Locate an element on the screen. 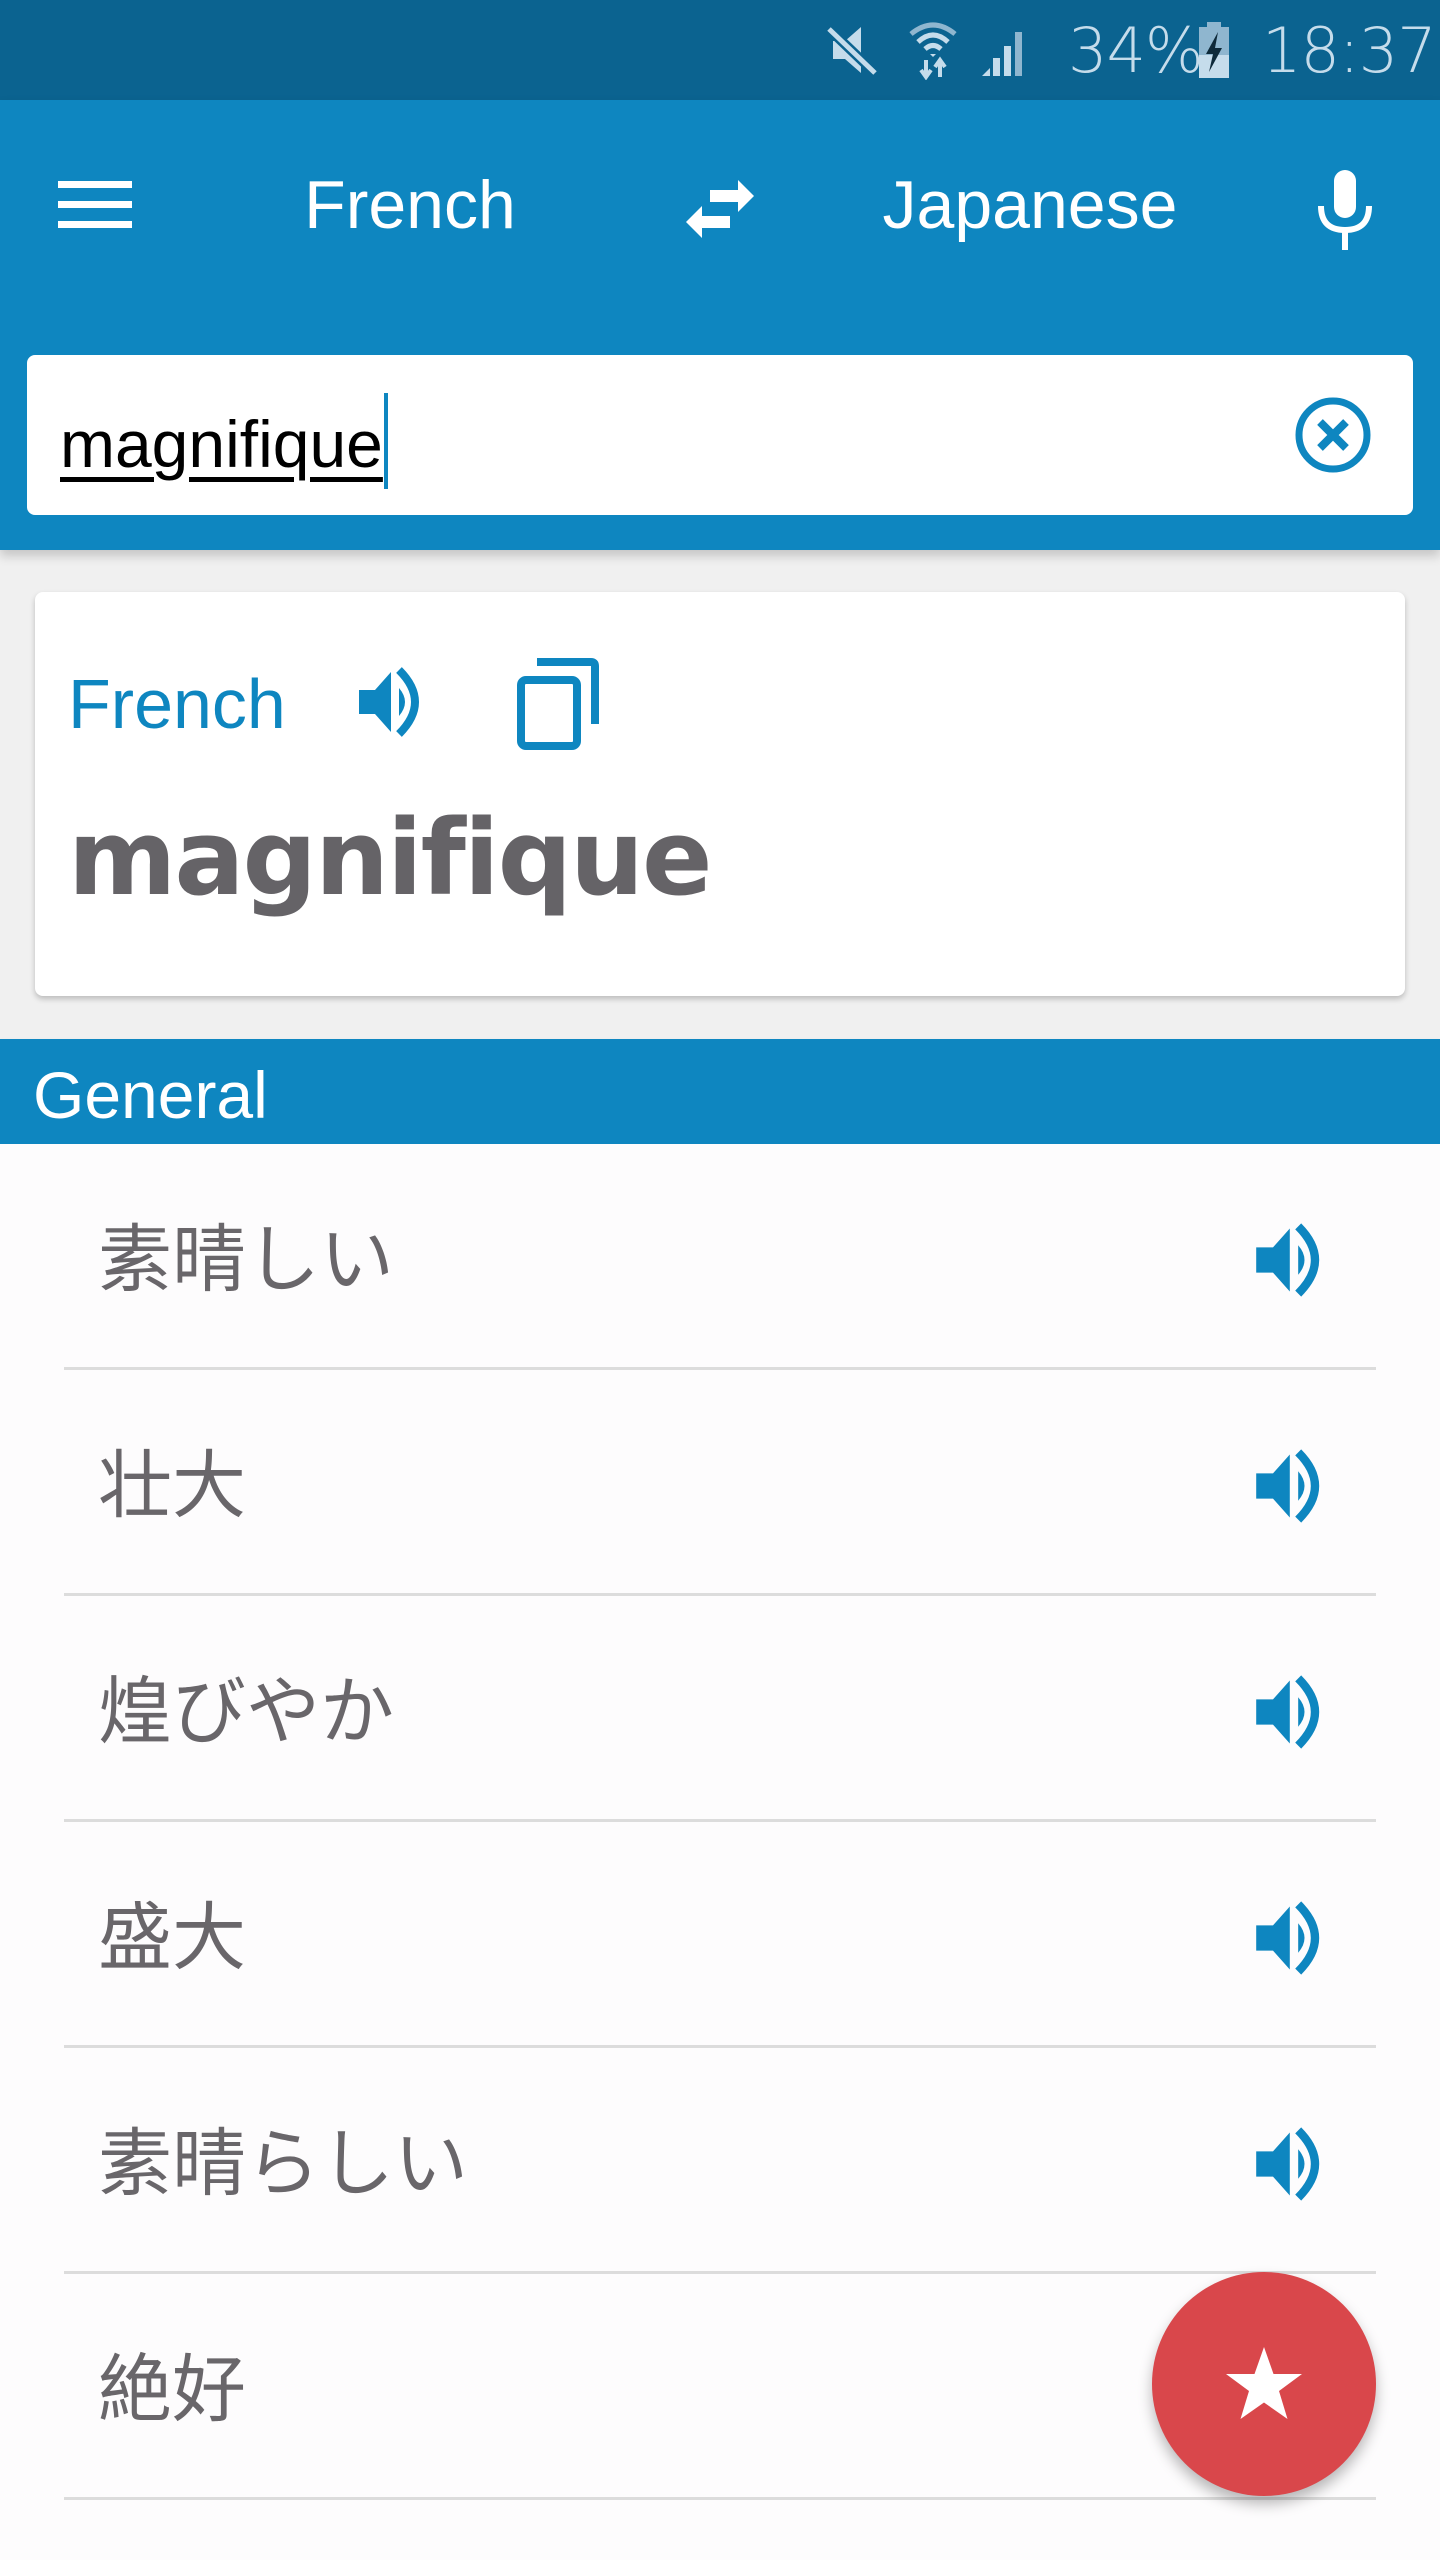  hamburger-menu-icon is located at coordinates (95, 204).